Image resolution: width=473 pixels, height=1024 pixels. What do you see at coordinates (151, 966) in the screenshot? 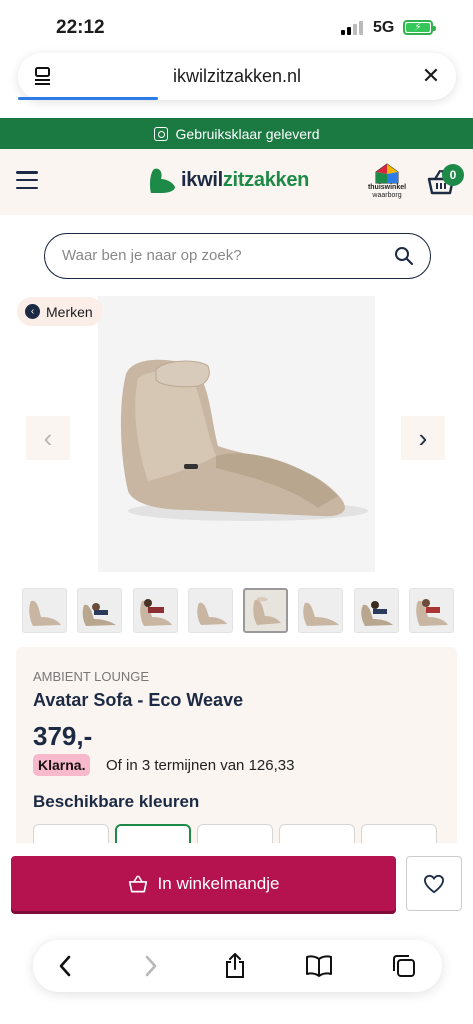
I see `forward-icon` at bounding box center [151, 966].